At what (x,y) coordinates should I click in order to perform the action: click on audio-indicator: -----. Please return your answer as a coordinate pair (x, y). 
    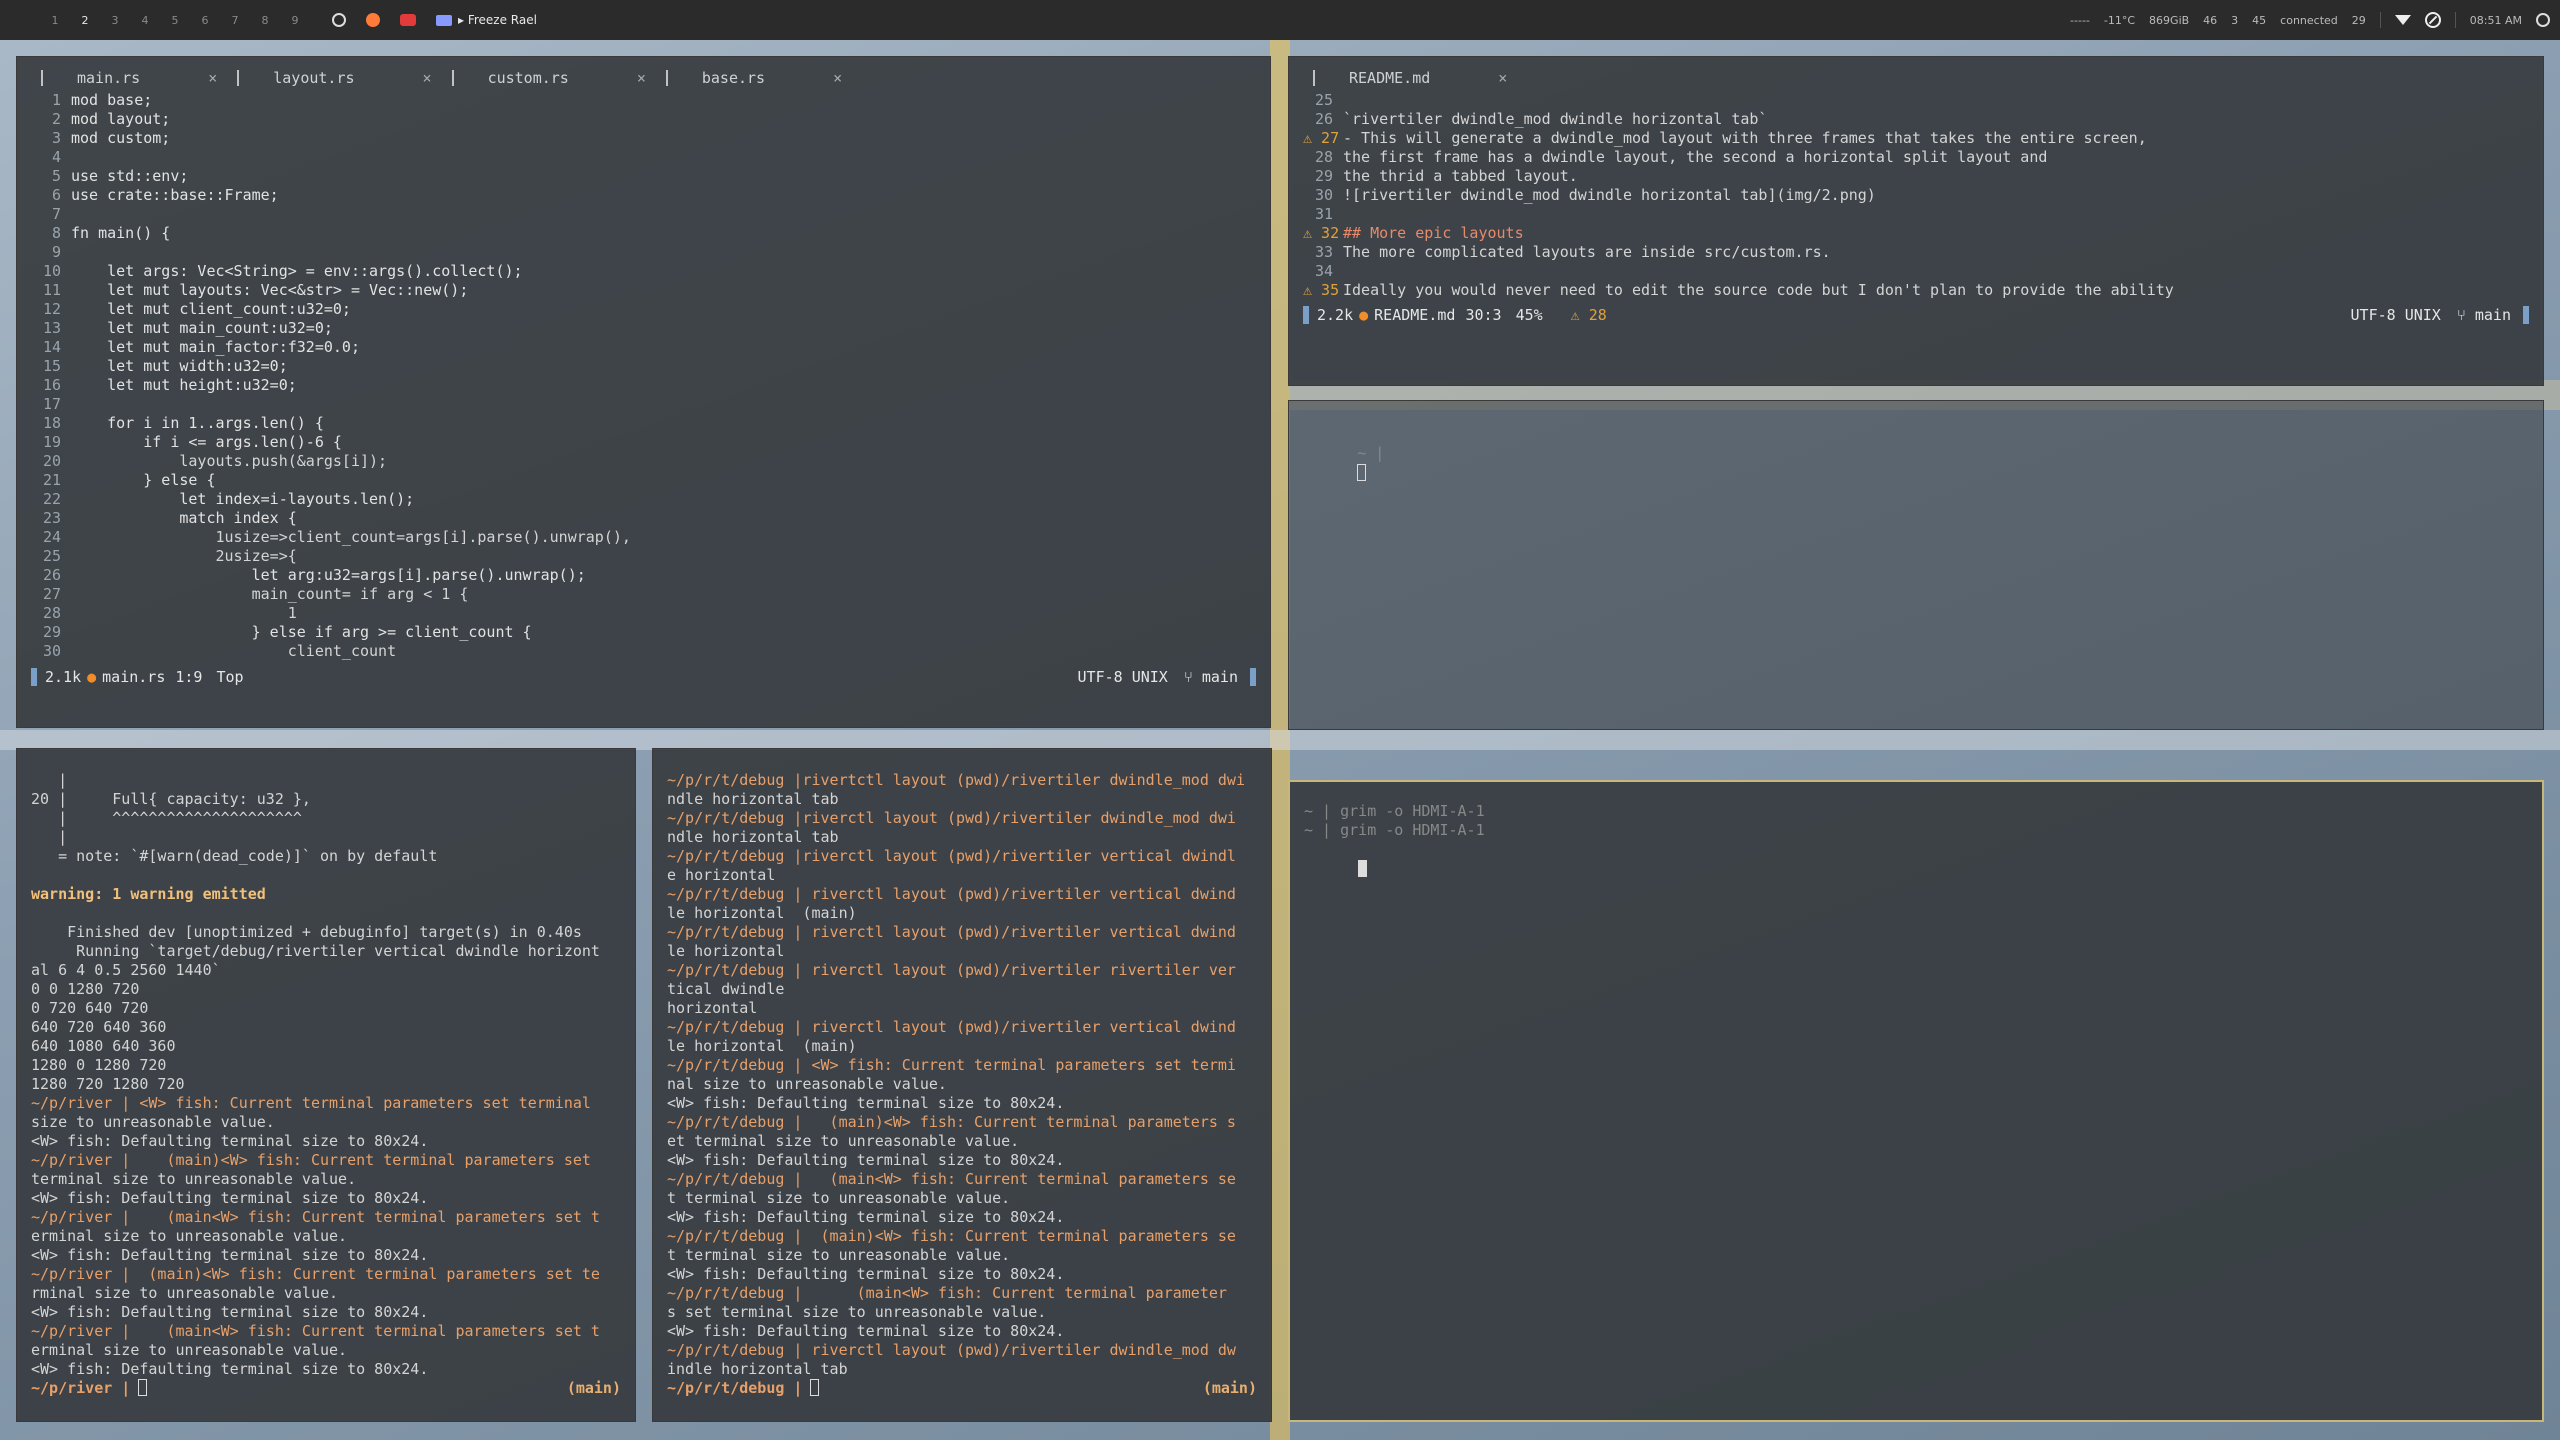
    Looking at the image, I should click on (2080, 20).